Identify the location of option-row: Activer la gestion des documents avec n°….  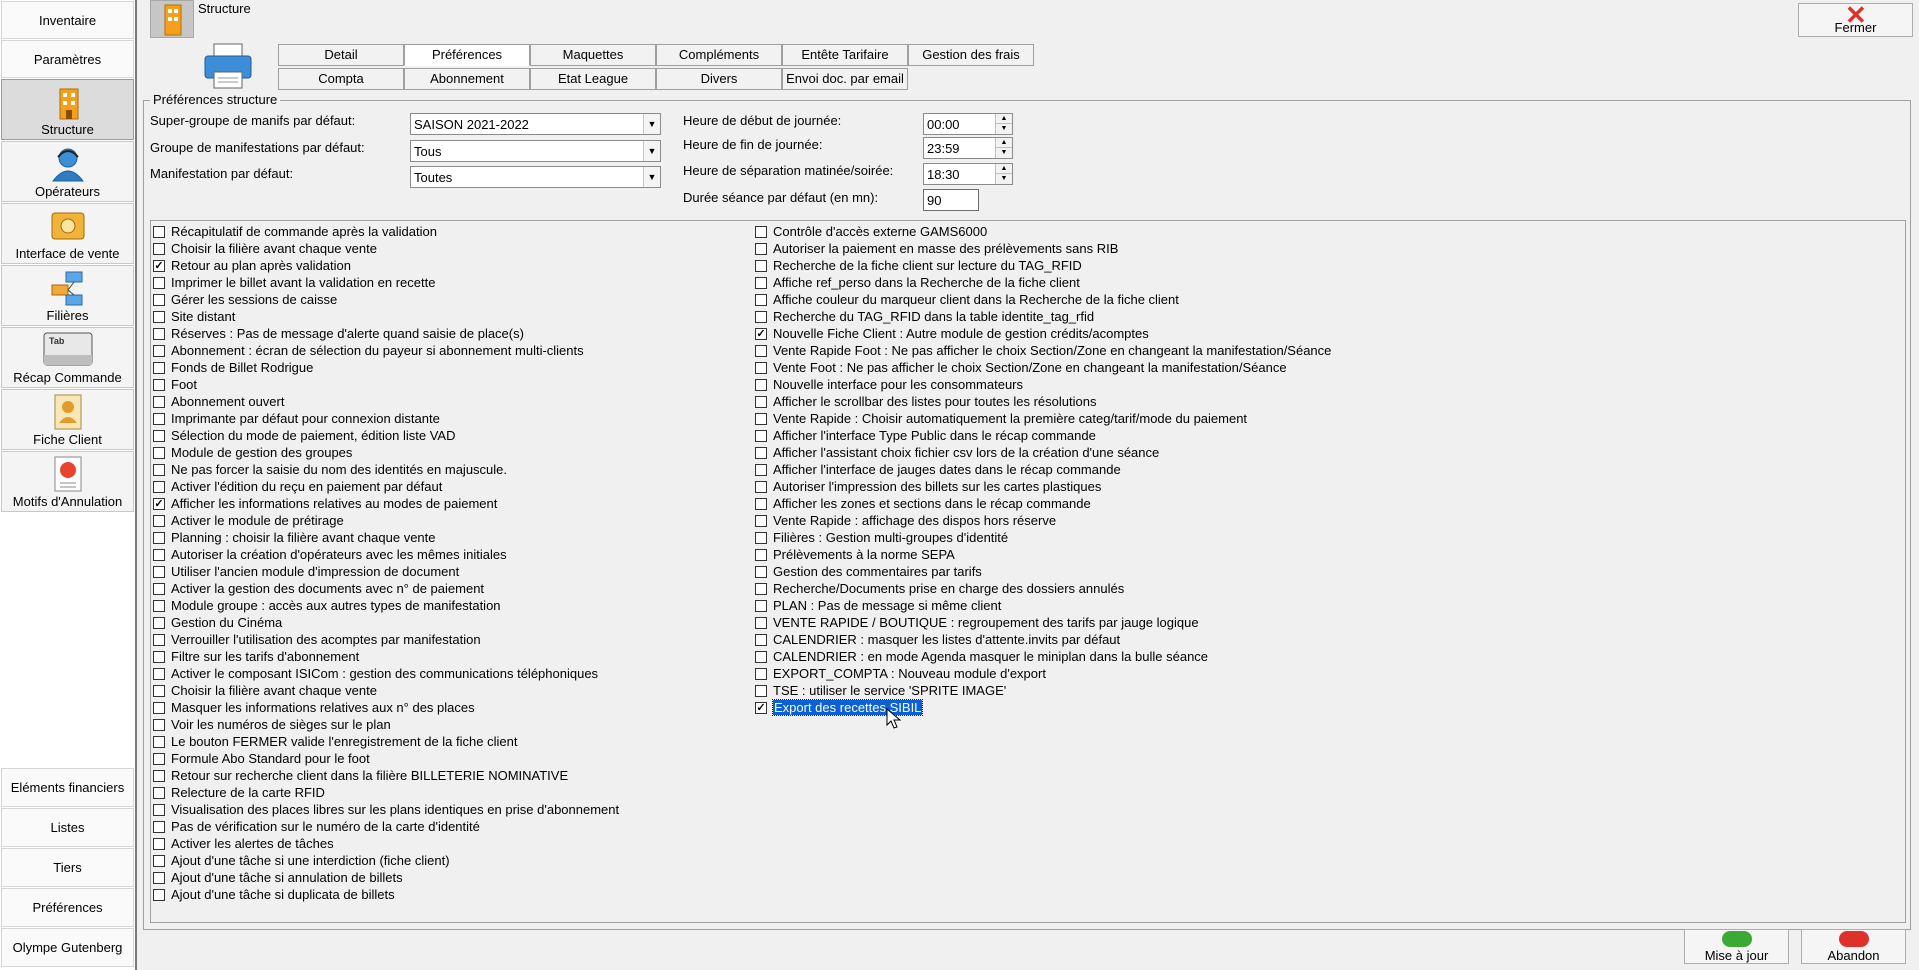
(386, 588).